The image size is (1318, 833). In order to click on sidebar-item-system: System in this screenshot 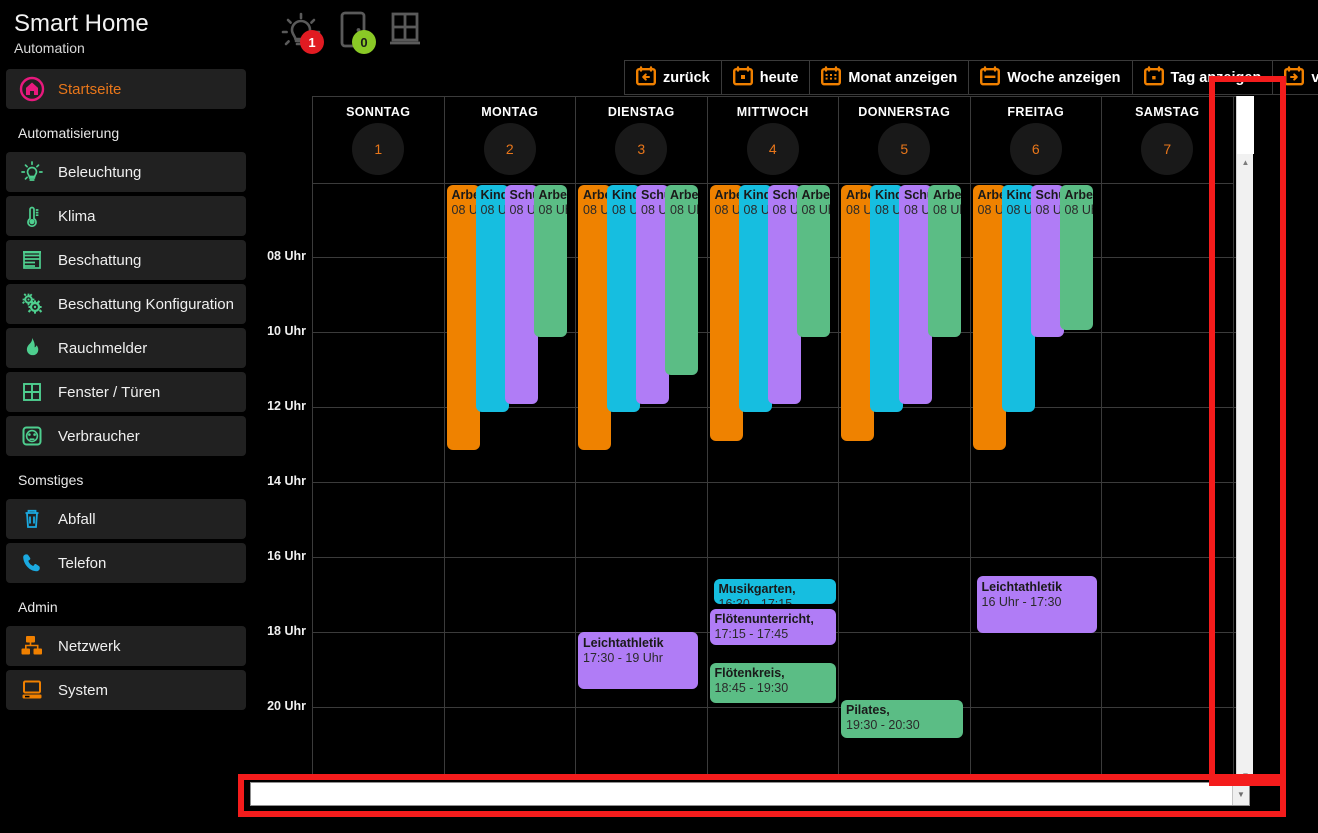, I will do `click(126, 690)`.